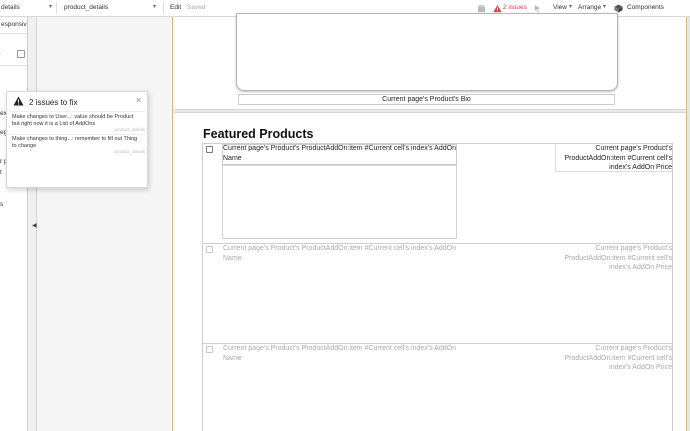 The image size is (690, 431). What do you see at coordinates (430, 111) in the screenshot?
I see `section-divider` at bounding box center [430, 111].